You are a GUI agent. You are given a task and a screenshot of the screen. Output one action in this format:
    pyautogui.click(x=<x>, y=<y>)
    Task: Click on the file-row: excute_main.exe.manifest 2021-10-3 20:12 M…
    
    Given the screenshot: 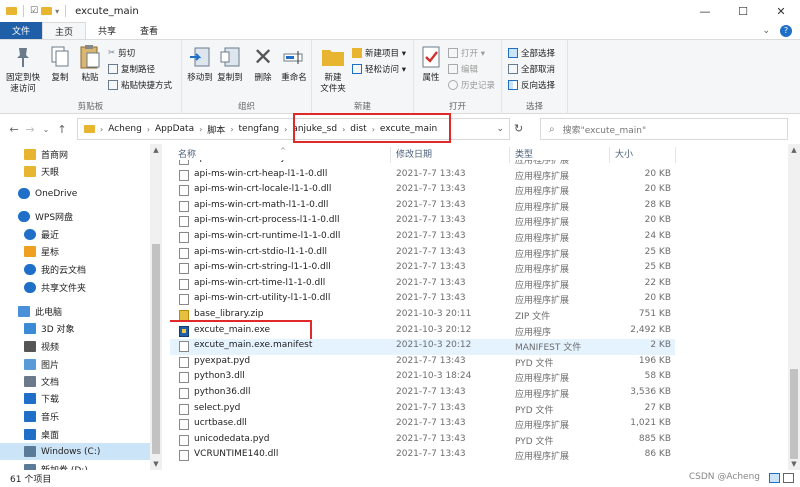 What is the action you would take?
    pyautogui.click(x=422, y=347)
    